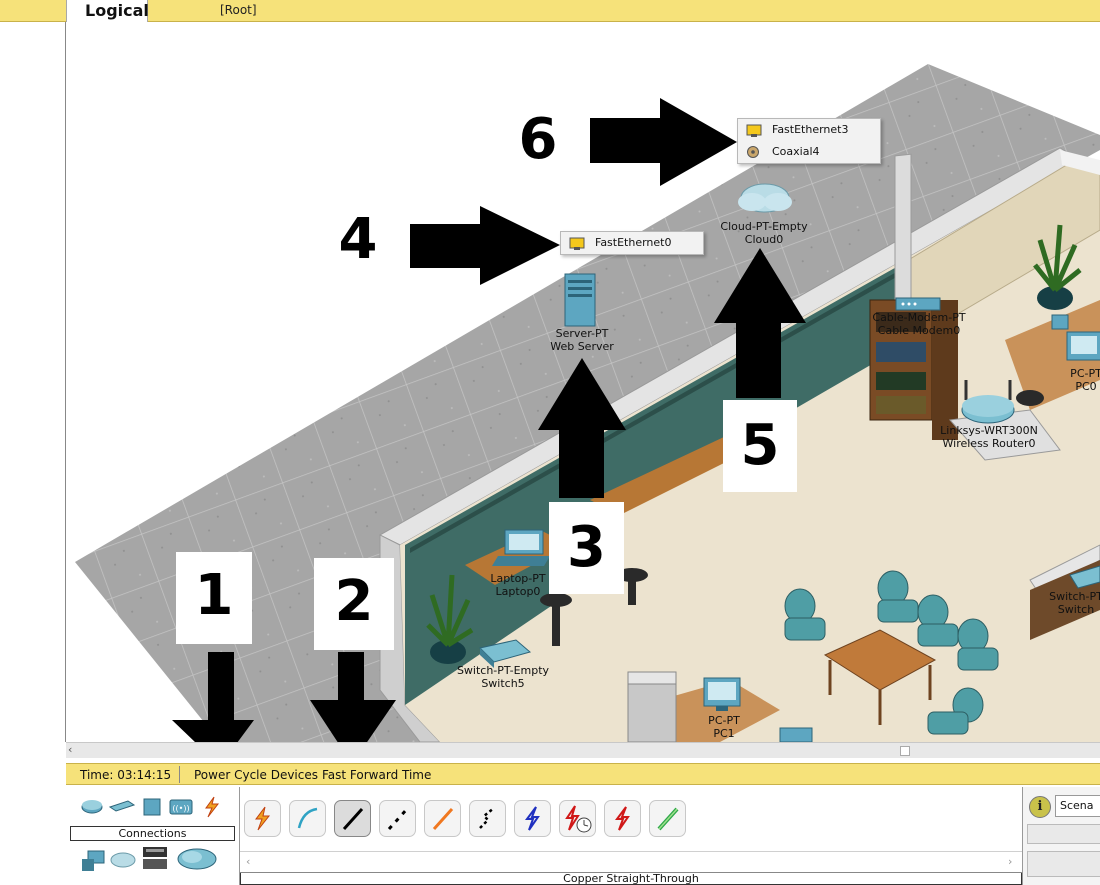  What do you see at coordinates (92, 806) in the screenshot?
I see `routers-category-icon` at bounding box center [92, 806].